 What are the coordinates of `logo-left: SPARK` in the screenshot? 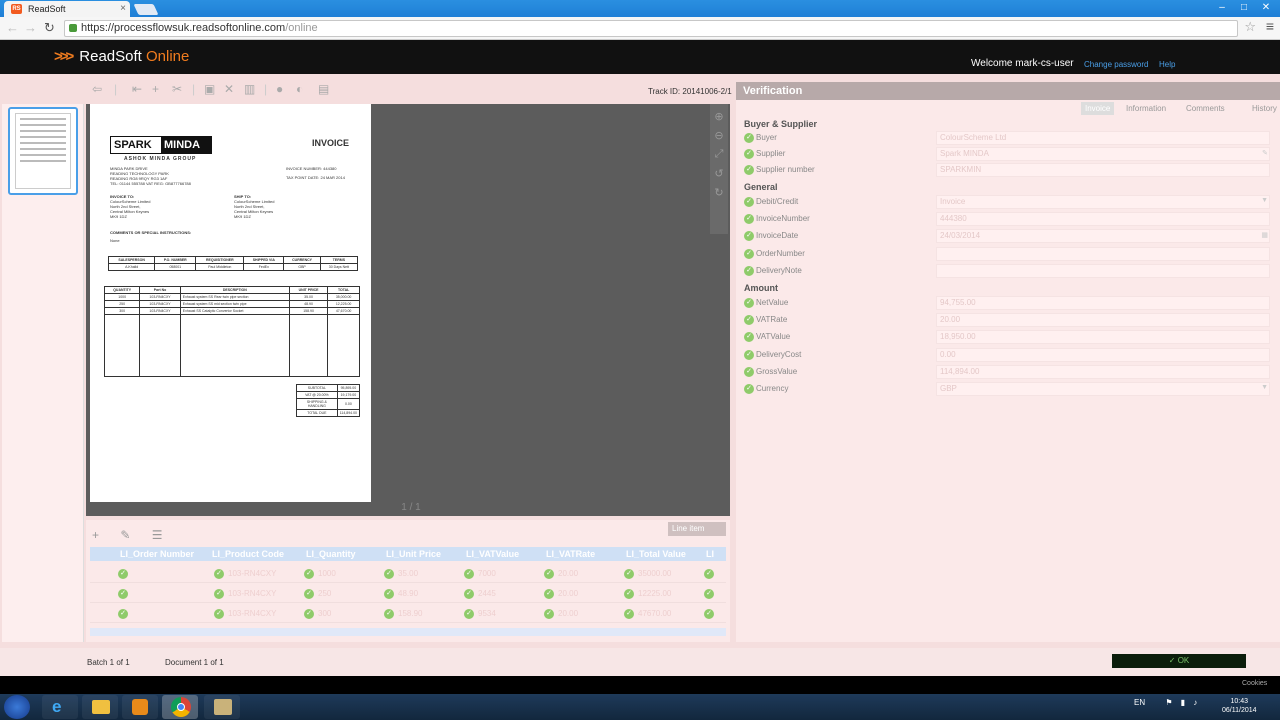 It's located at (133, 145).